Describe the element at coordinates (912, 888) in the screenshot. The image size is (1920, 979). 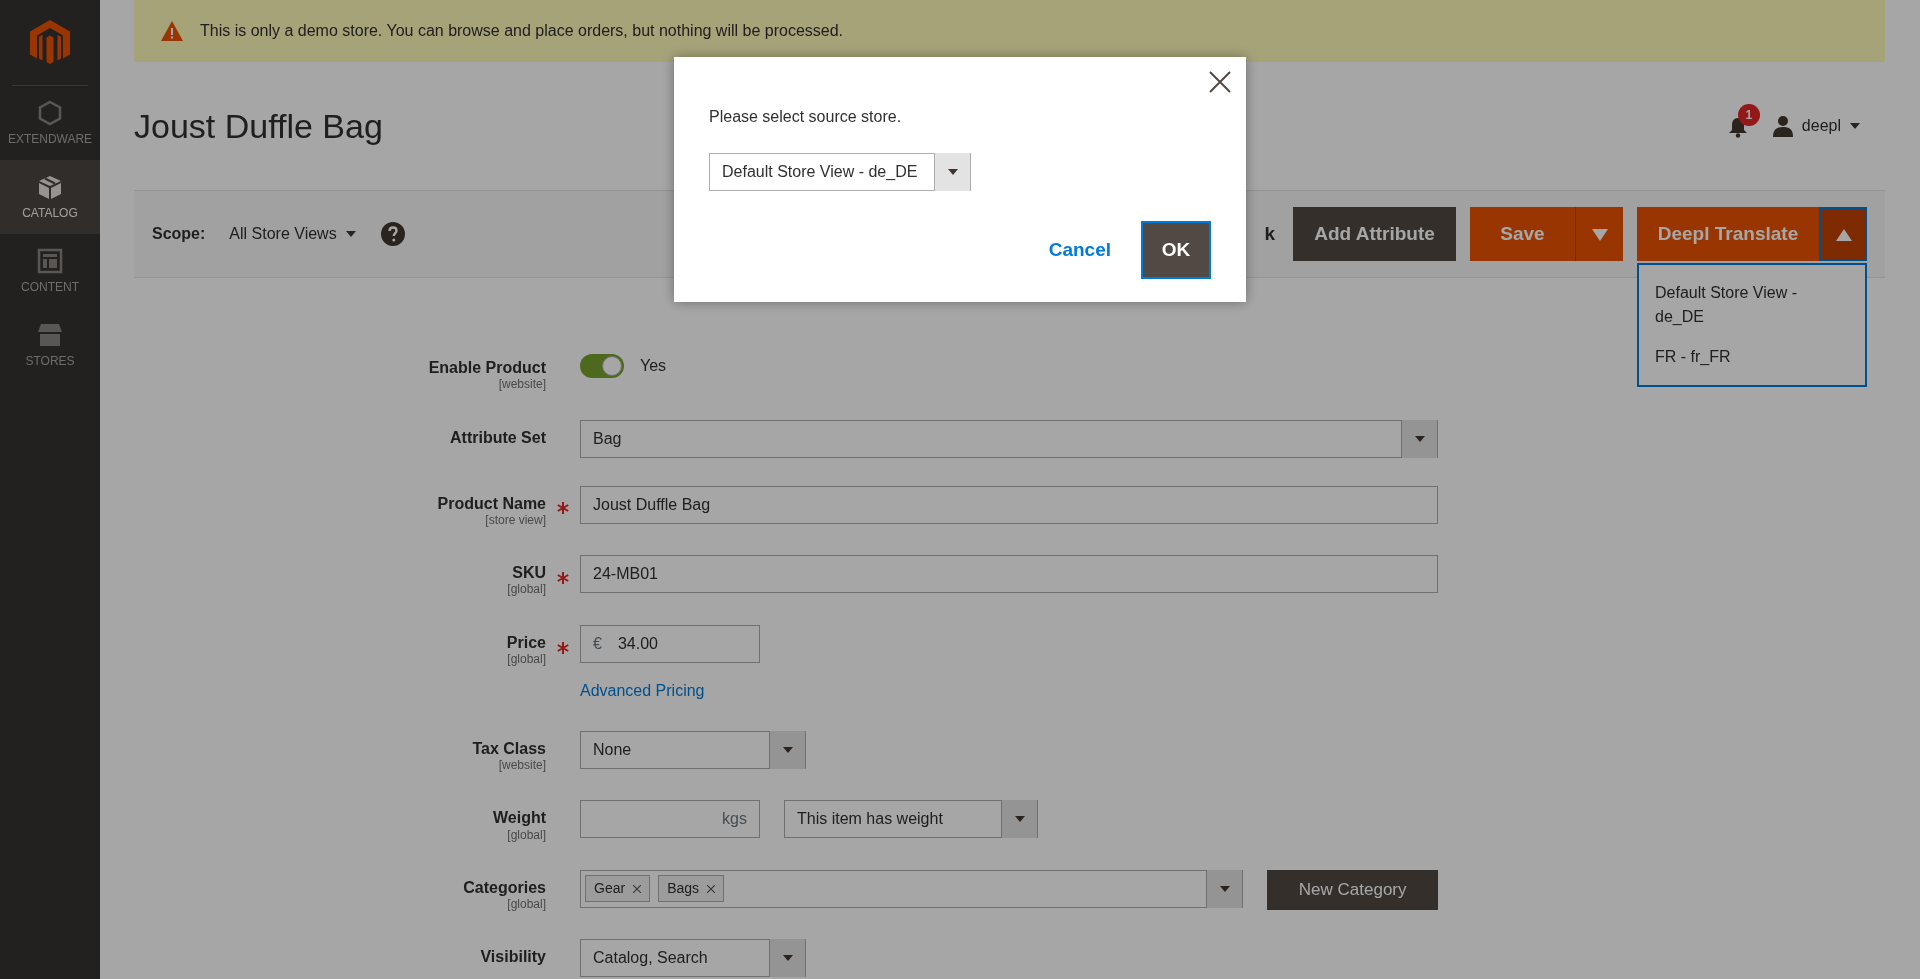
I see `category-field: Gear Bags` at that location.